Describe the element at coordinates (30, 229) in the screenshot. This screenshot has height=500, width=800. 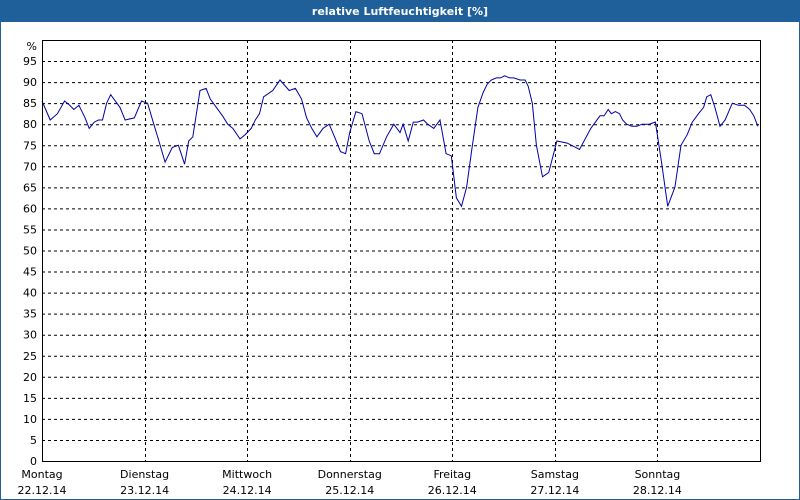
I see `y-tick-label: 55` at that location.